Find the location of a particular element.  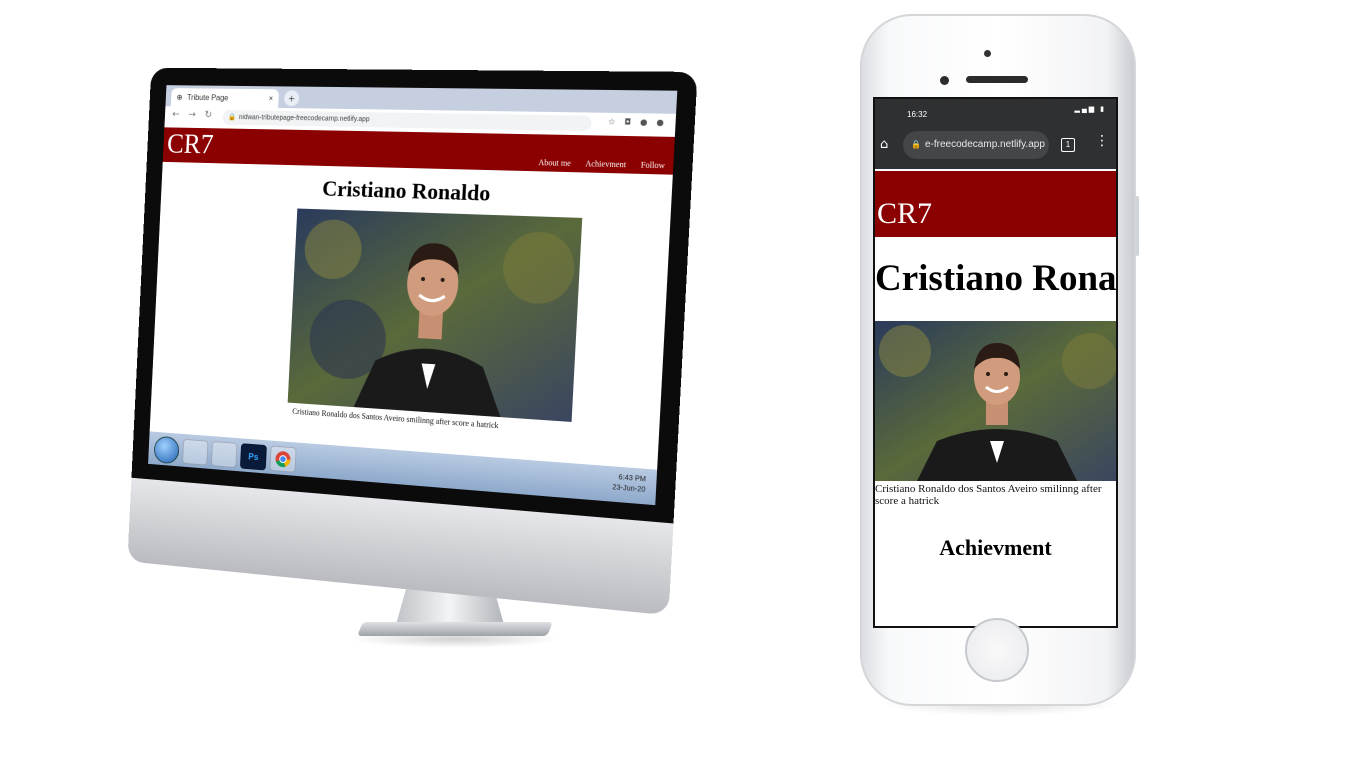

browser-tab: ⊕ Tribute Page × is located at coordinates (225, 98).